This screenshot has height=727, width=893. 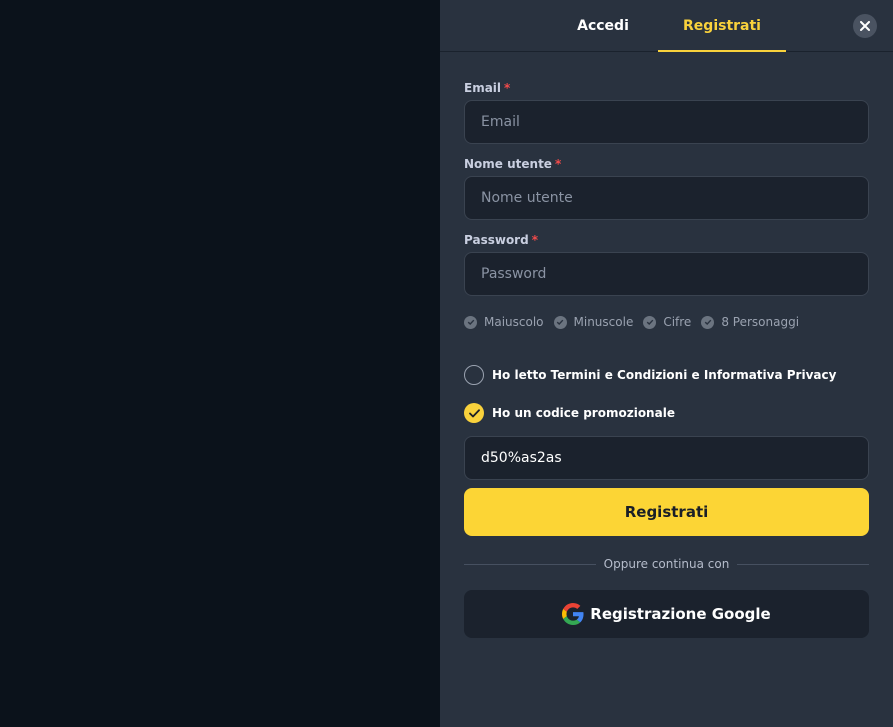 I want to click on username-label-text: Nome utente, so click(x=508, y=164).